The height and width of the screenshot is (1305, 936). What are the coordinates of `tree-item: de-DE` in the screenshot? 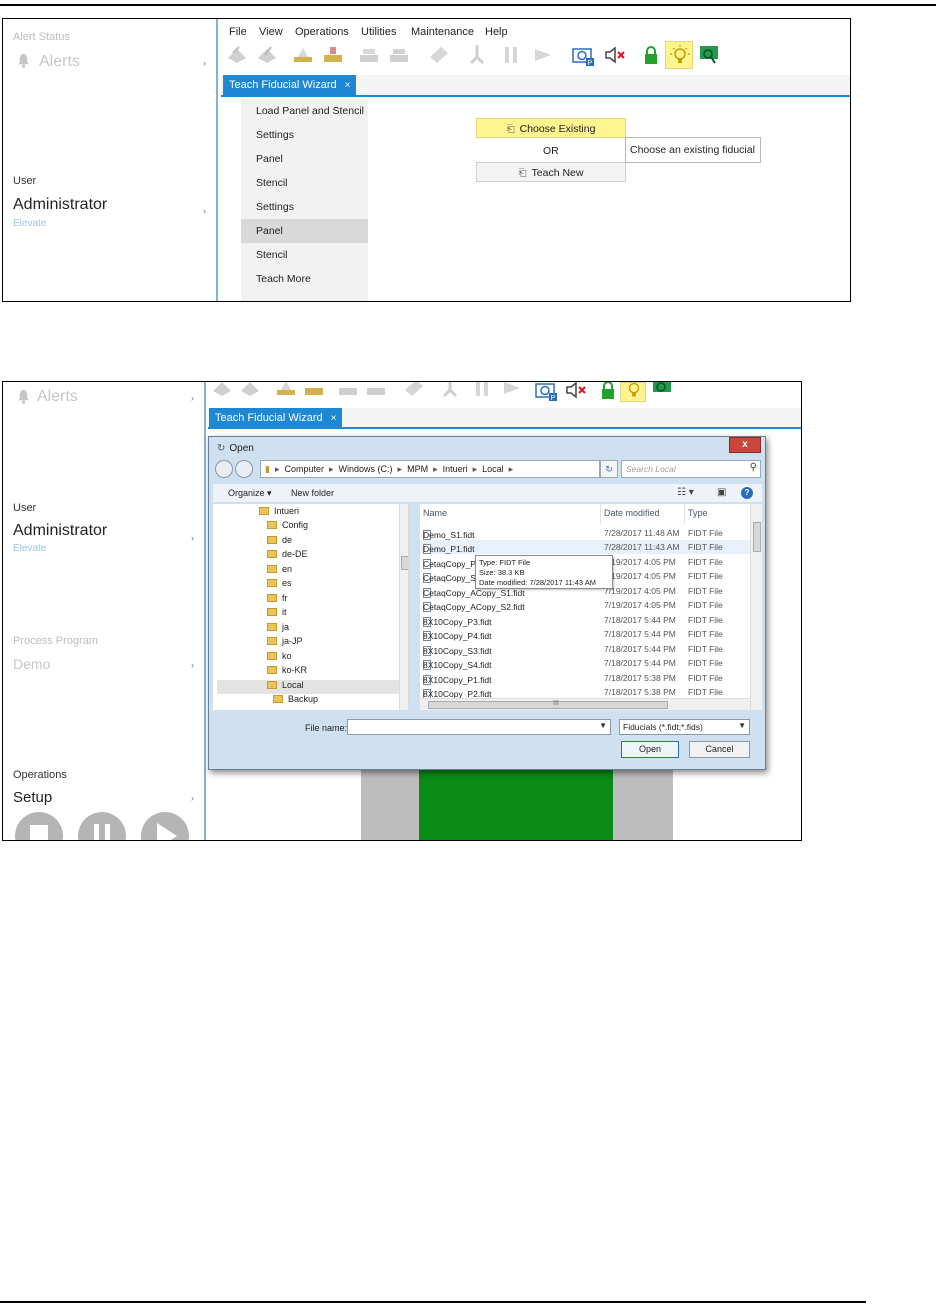 It's located at (287, 556).